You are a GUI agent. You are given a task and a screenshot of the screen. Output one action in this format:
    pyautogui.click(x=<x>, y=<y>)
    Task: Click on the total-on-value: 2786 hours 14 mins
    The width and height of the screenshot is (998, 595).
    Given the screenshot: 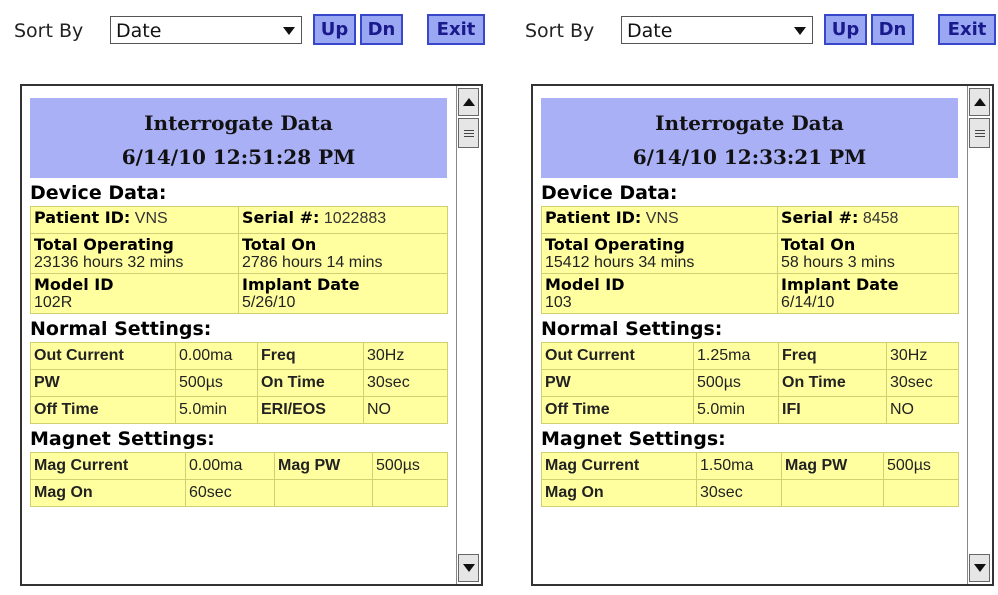 What is the action you would take?
    pyautogui.click(x=312, y=262)
    